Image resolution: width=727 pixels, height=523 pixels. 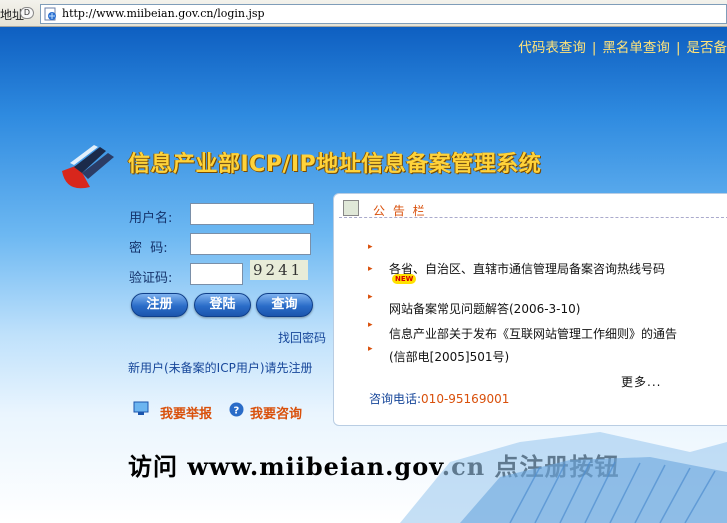 What do you see at coordinates (222, 305) in the screenshot?
I see `login-button: 登陆` at bounding box center [222, 305].